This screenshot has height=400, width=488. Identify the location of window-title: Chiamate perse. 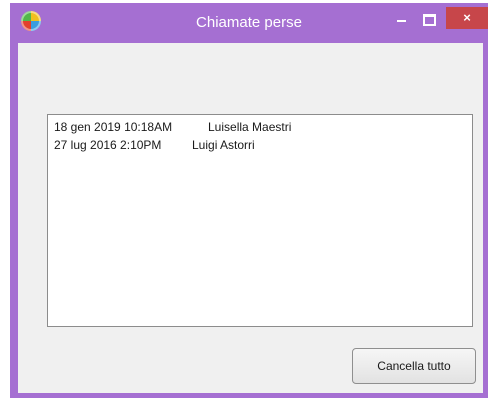
(249, 22).